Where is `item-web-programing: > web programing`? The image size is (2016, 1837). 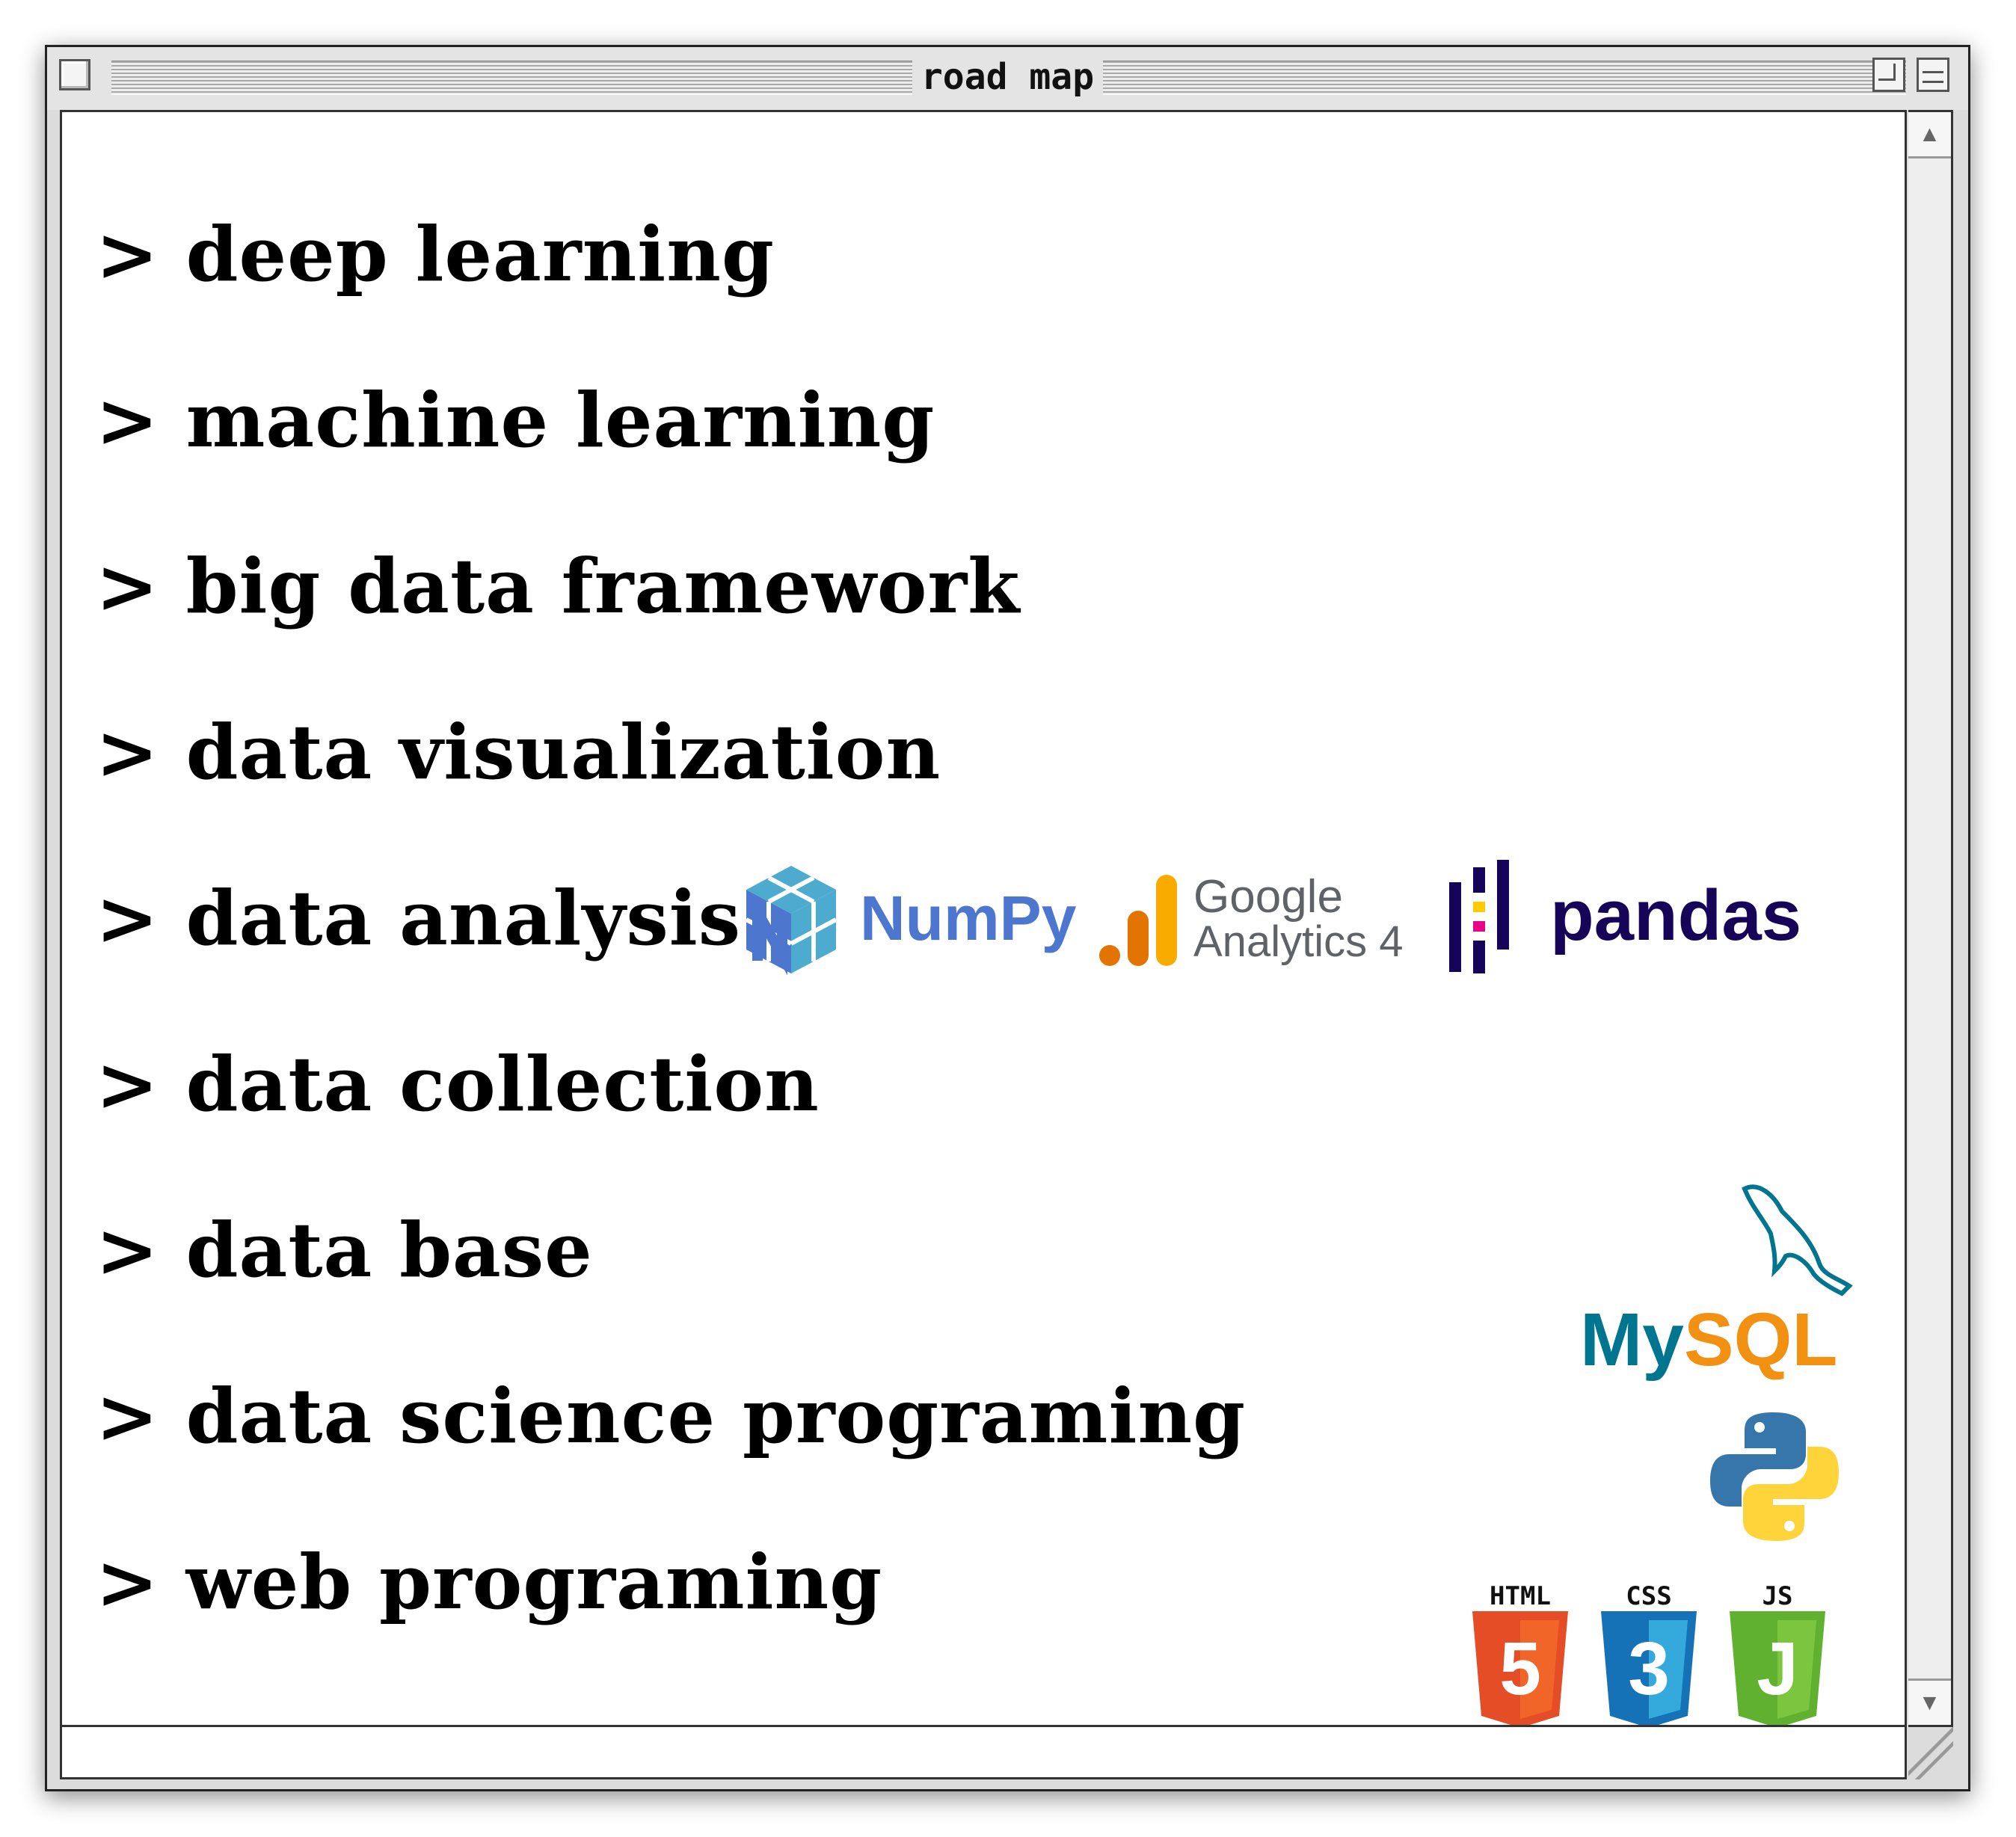 item-web-programing: > web programing is located at coordinates (489, 1582).